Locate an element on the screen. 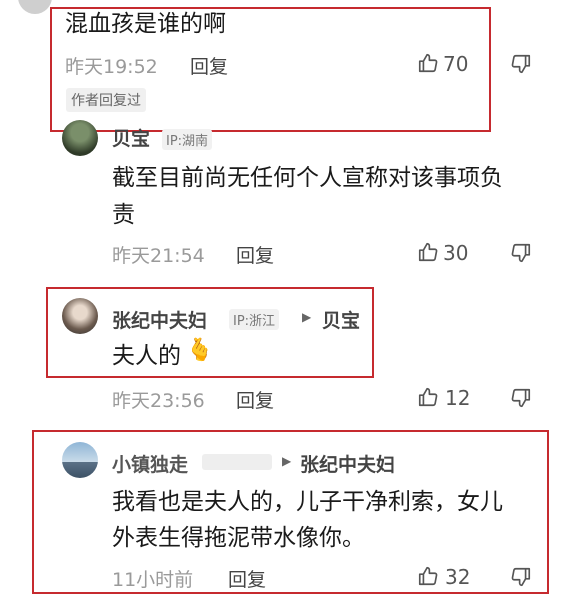  comment-time: 昨天21:54 is located at coordinates (158, 256).